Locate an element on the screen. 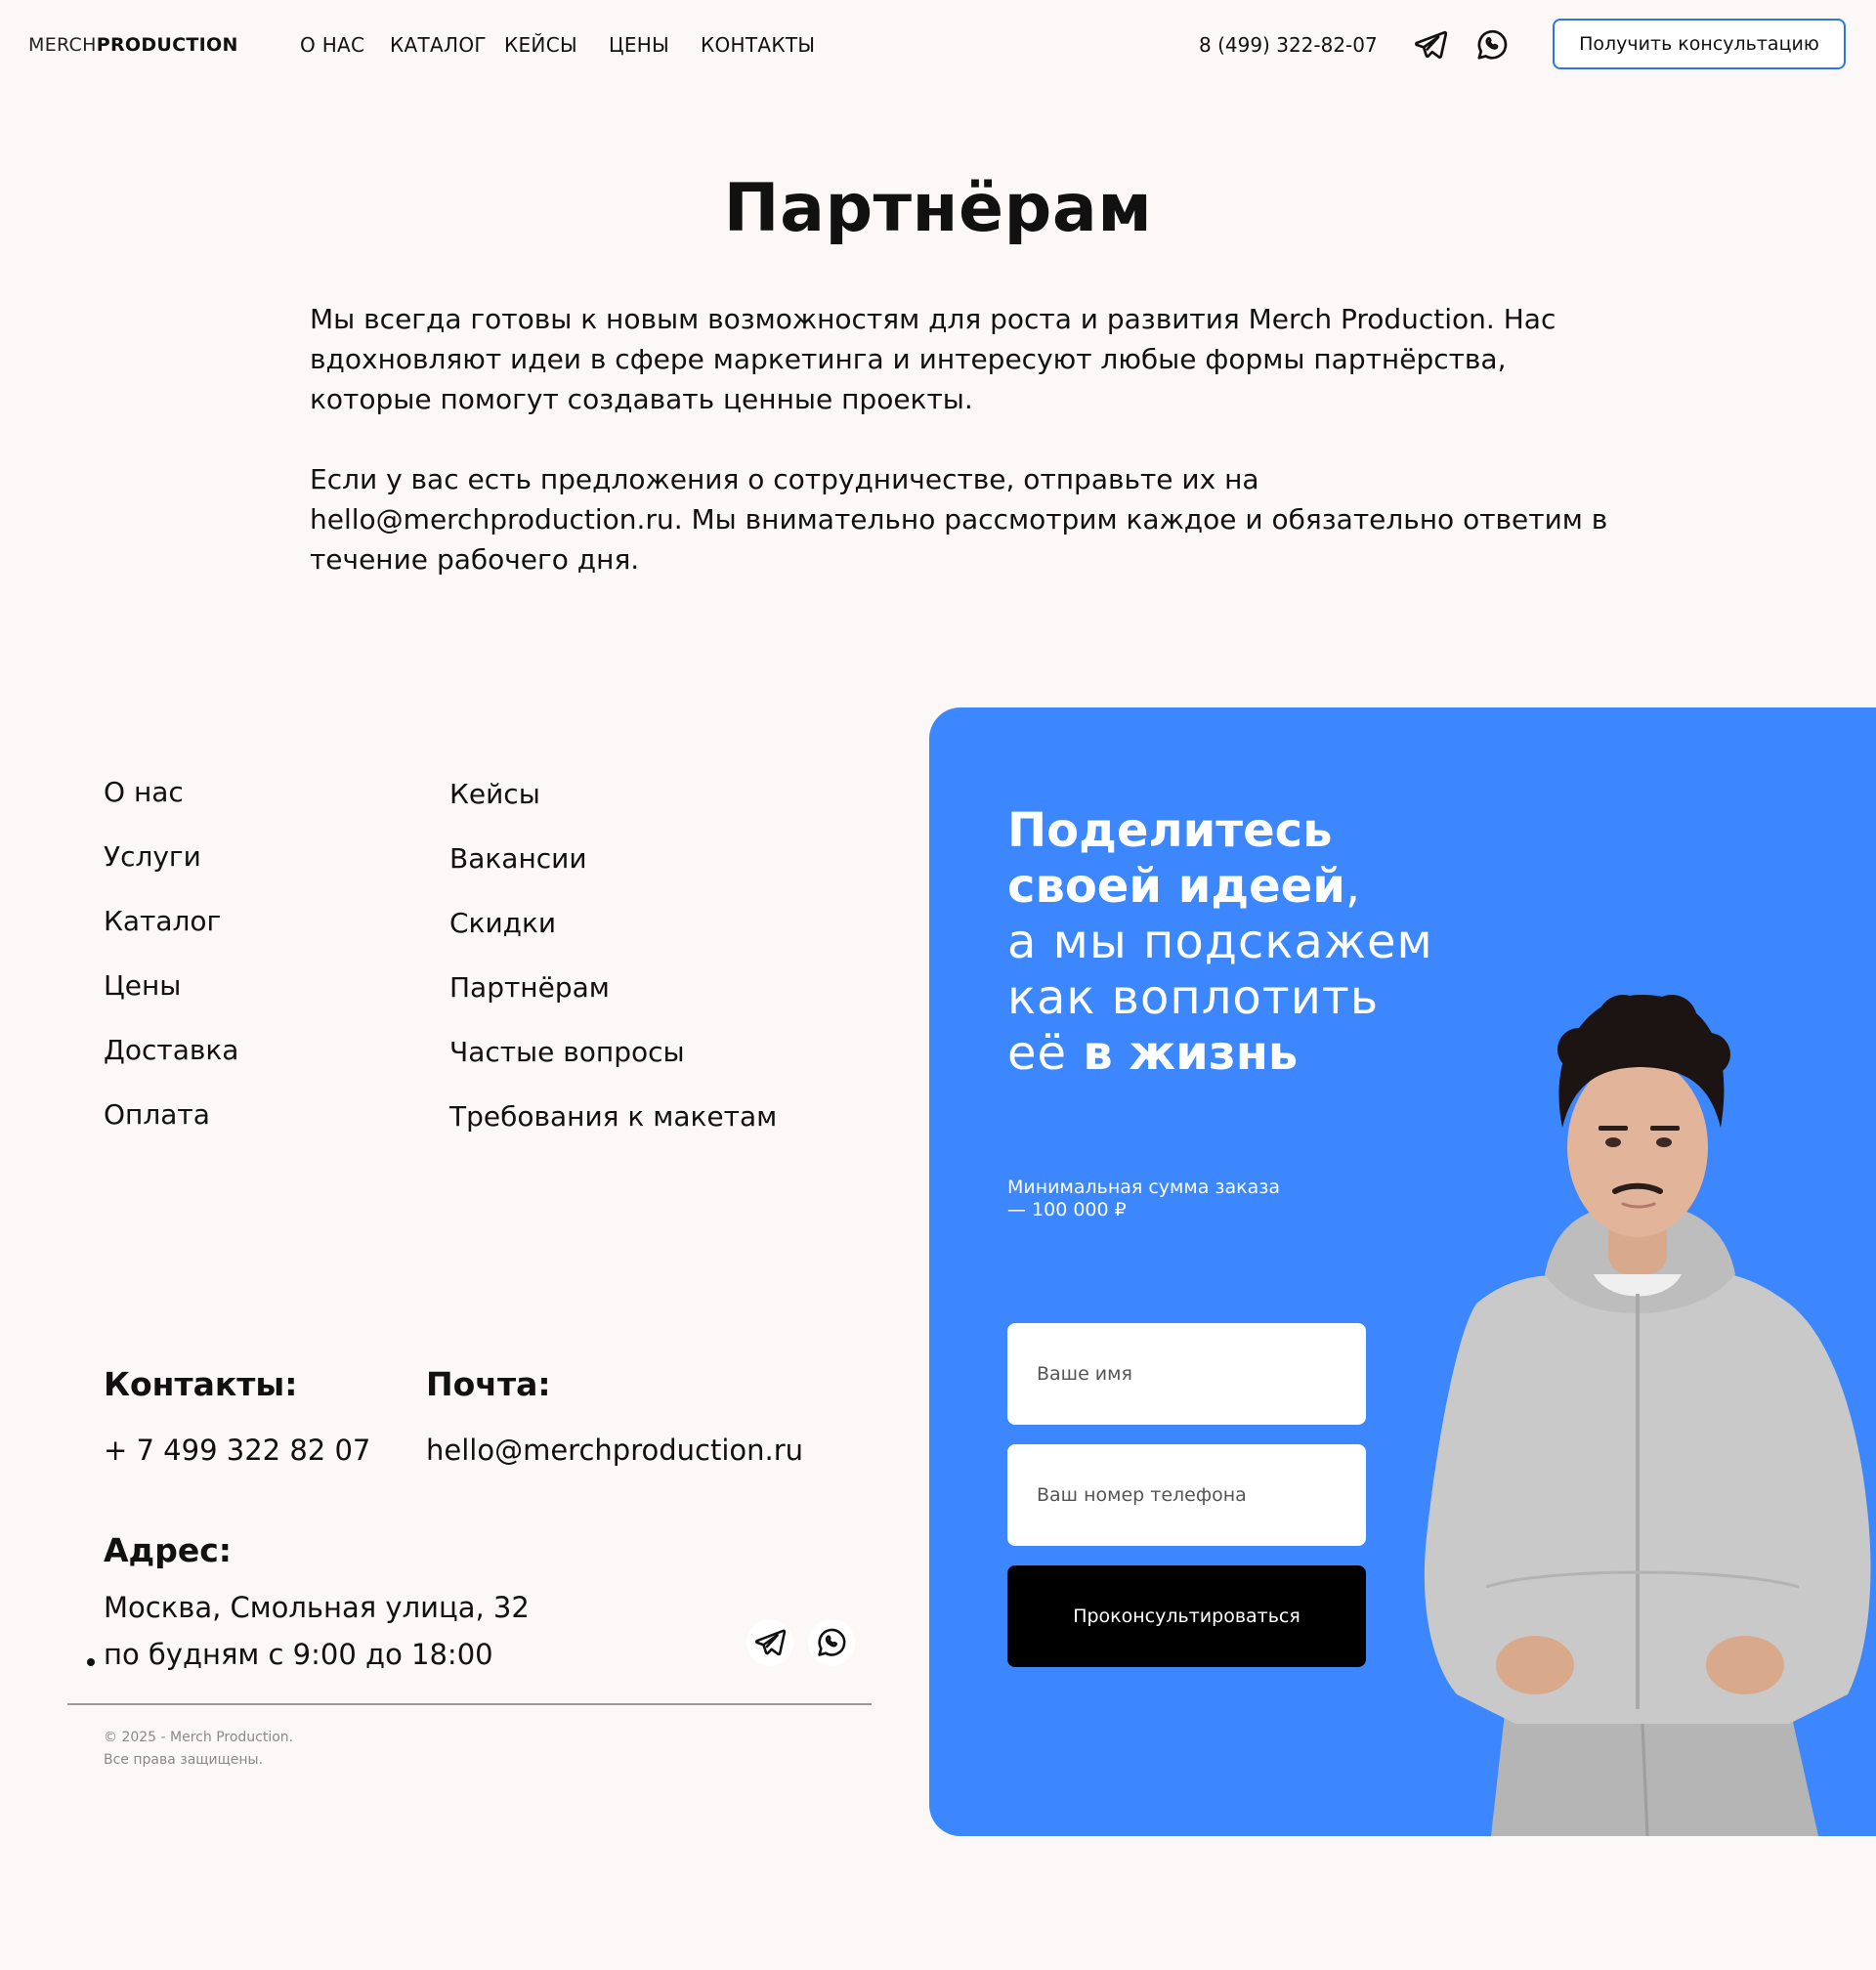 The image size is (1876, 1970). footer-link-faq: Частые вопросы is located at coordinates (567, 1053).